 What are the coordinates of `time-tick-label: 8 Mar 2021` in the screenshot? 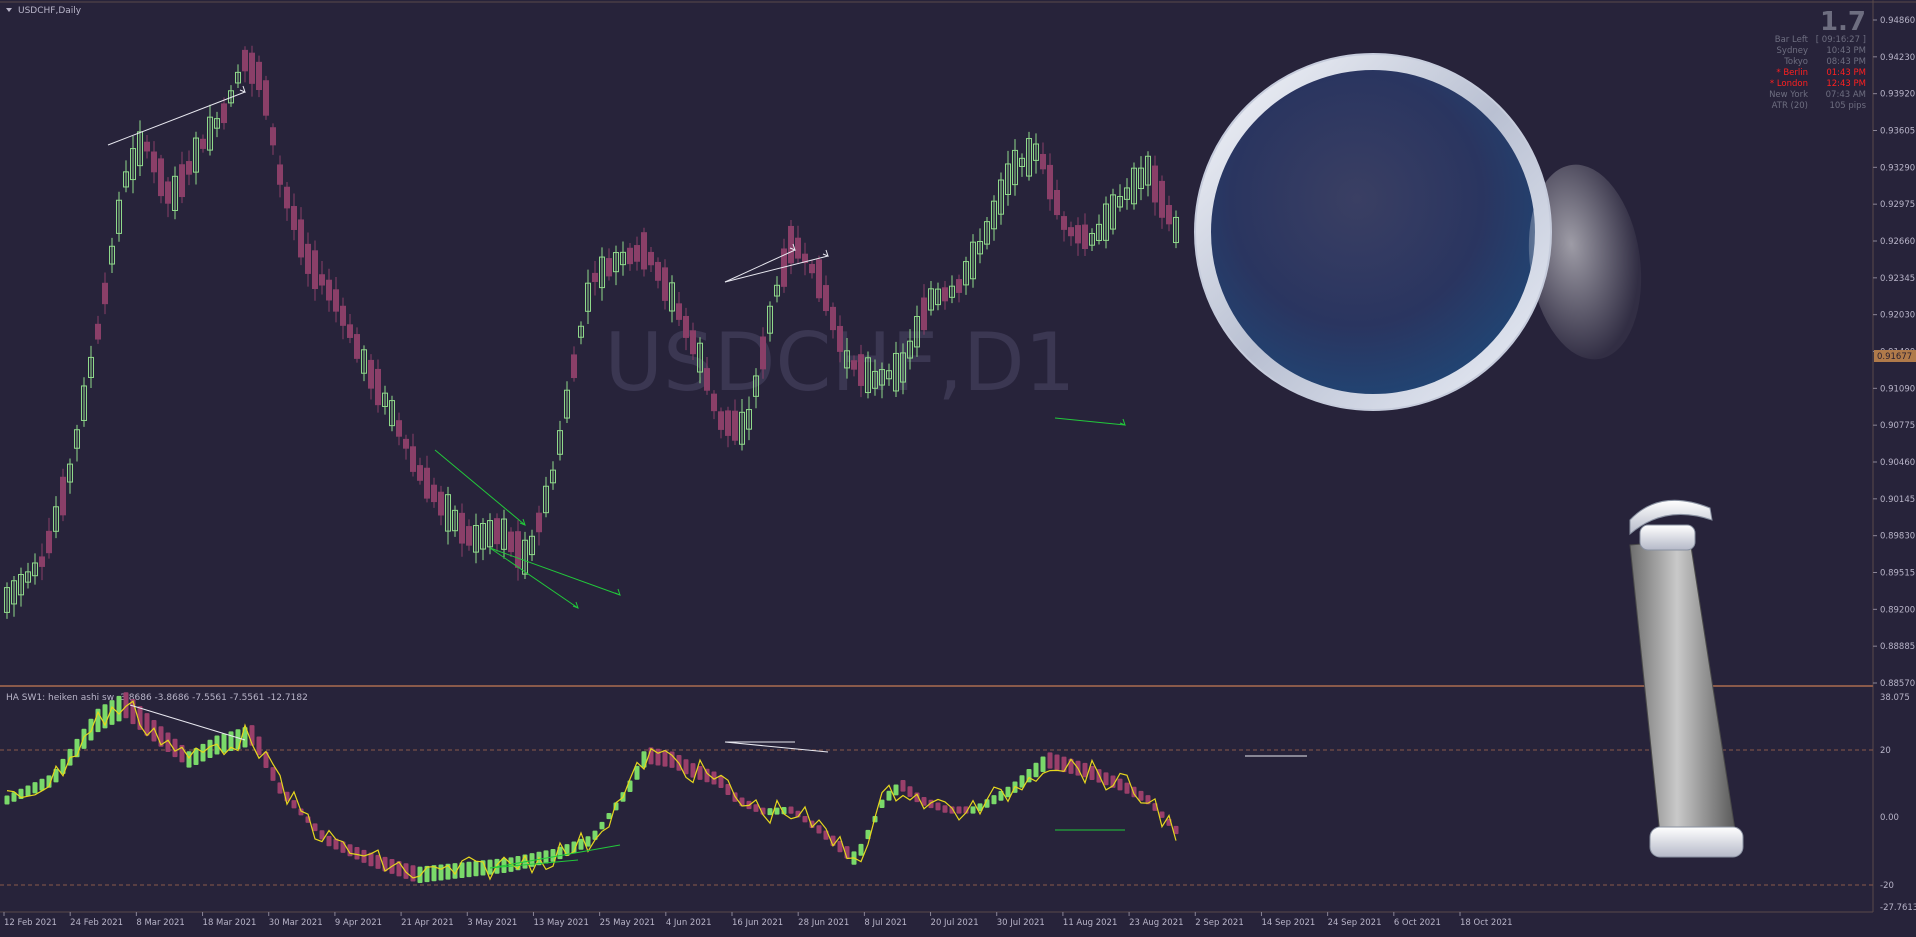 It's located at (160, 923).